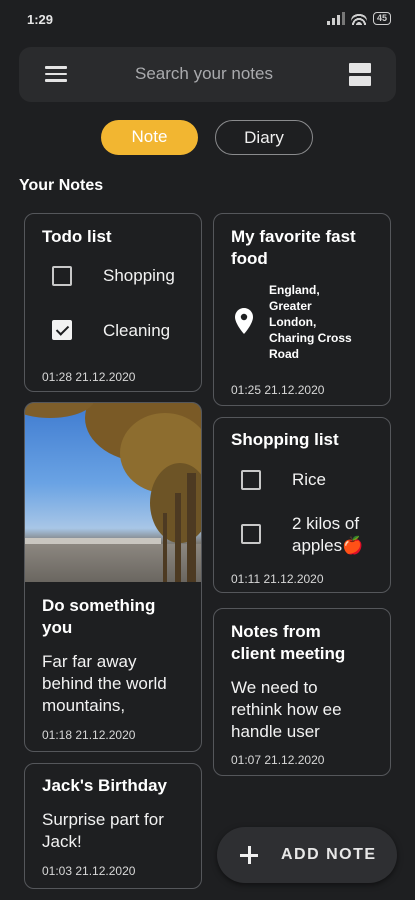  Describe the element at coordinates (309, 479) in the screenshot. I see `item-label-rice: Rice` at that location.